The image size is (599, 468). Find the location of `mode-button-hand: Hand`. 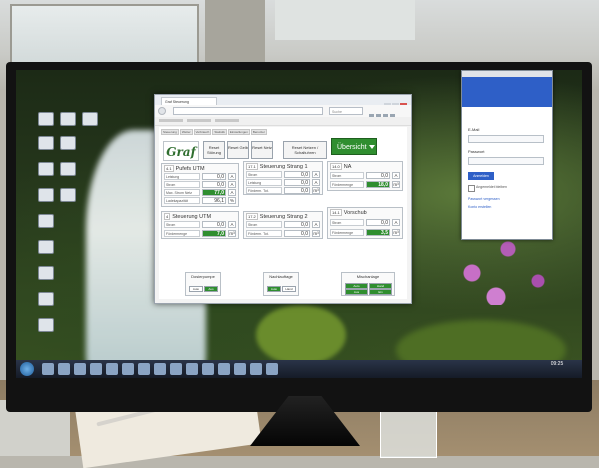

mode-button-hand: Hand is located at coordinates (289, 289).